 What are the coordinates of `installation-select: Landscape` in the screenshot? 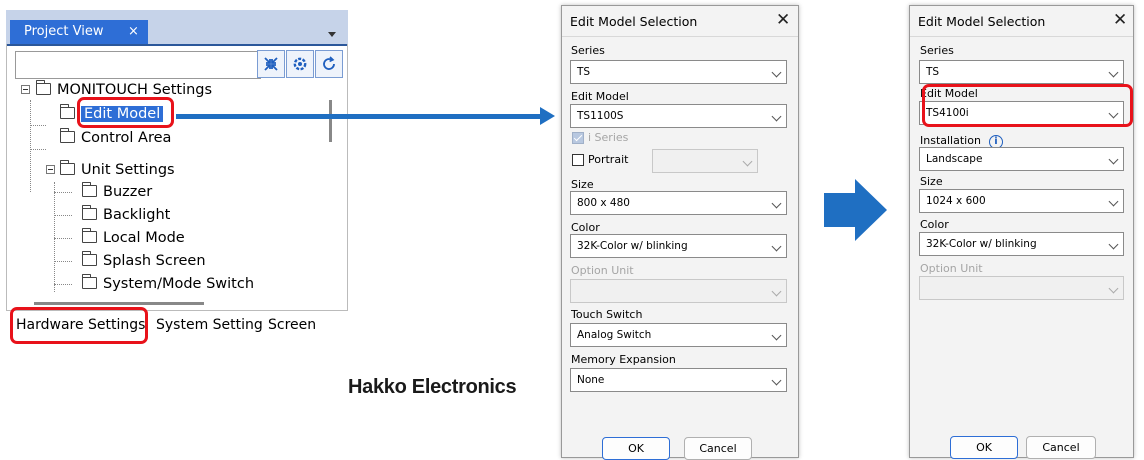 It's located at (1021, 159).